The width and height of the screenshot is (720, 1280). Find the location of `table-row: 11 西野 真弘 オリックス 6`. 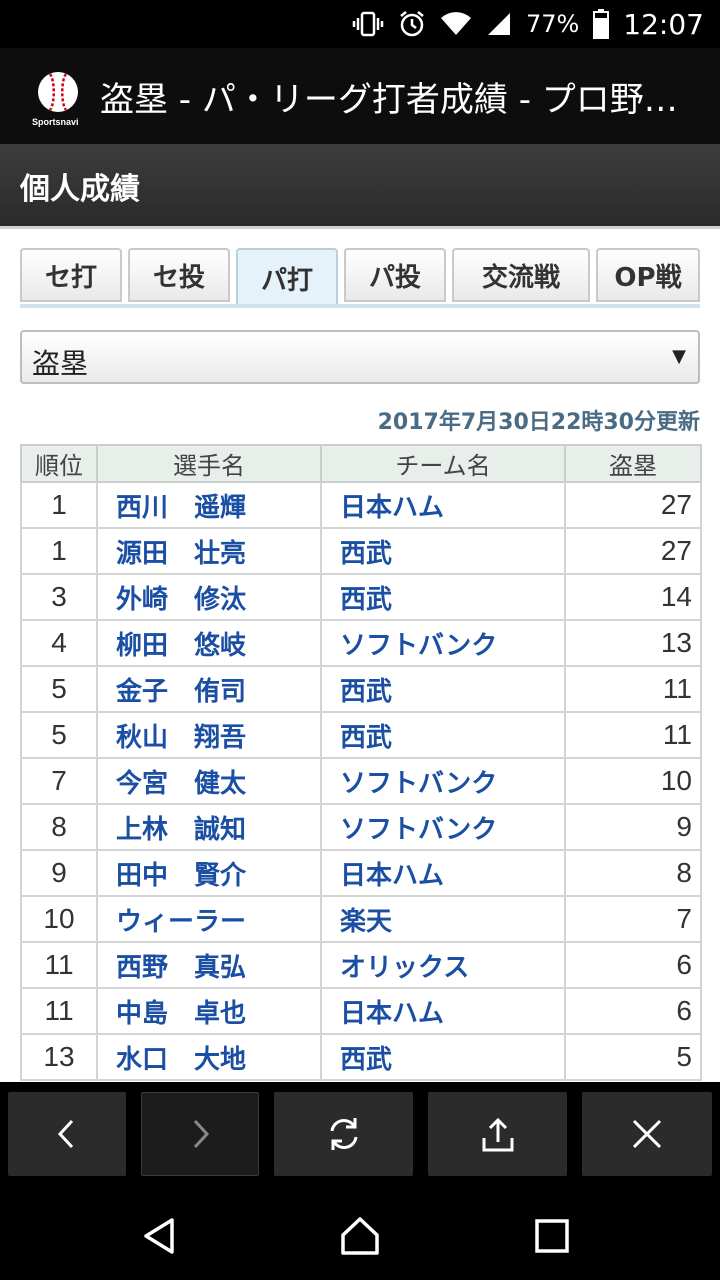

table-row: 11 西野 真弘 オリックス 6 is located at coordinates (361, 965).